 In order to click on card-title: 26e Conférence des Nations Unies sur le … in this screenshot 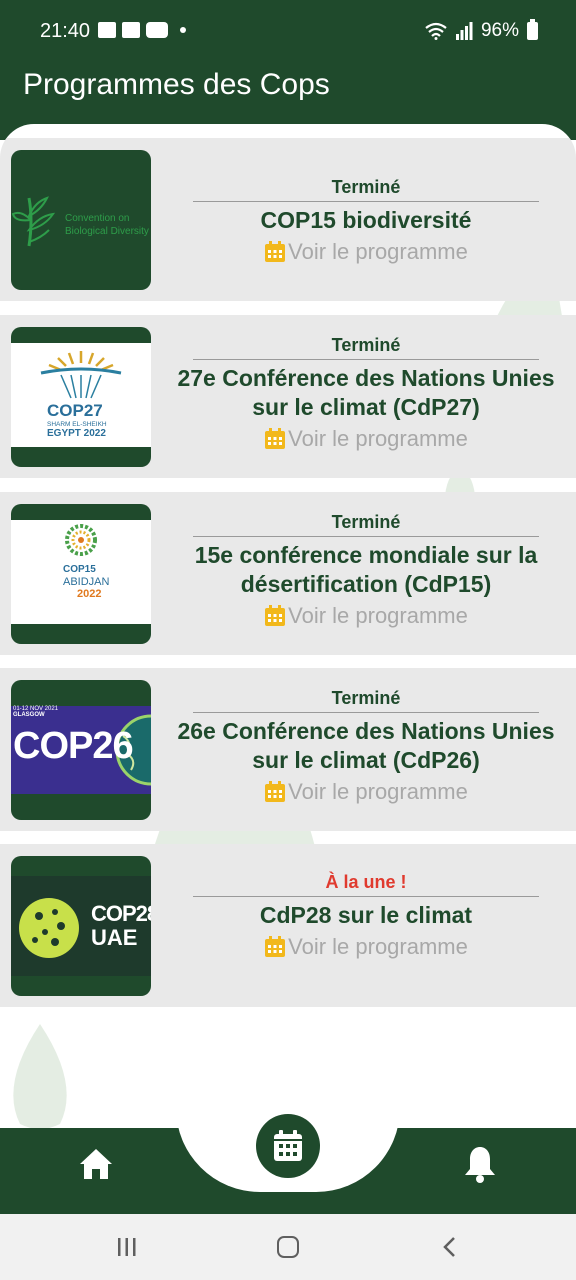, I will do `click(366, 745)`.